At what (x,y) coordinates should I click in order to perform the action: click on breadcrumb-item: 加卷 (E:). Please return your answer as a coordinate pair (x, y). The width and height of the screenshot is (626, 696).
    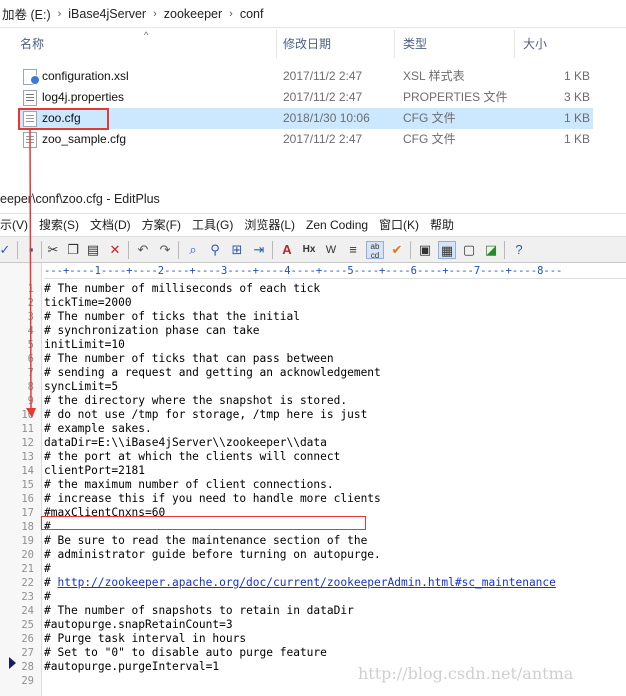
    Looking at the image, I should click on (26, 13).